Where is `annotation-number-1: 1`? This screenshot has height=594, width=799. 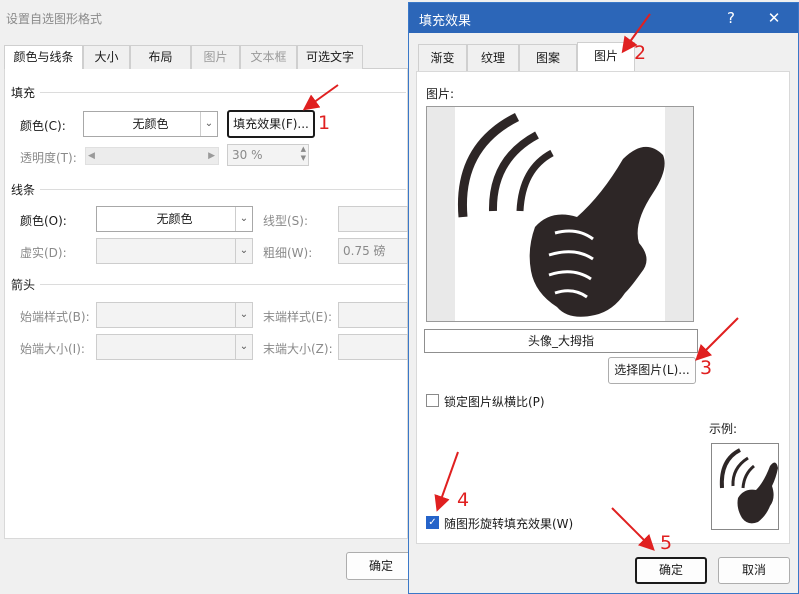 annotation-number-1: 1 is located at coordinates (324, 123).